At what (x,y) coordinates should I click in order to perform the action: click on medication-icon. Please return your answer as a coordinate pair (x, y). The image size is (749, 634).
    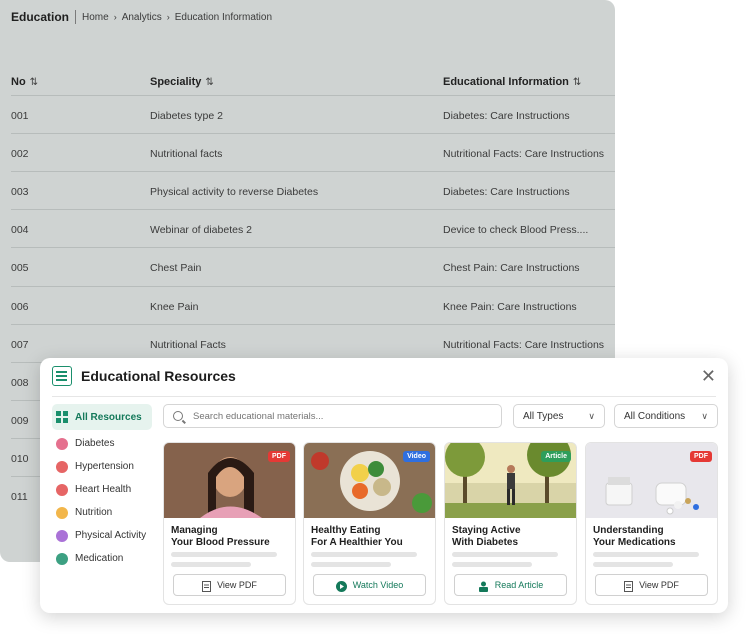
    Looking at the image, I should click on (62, 558).